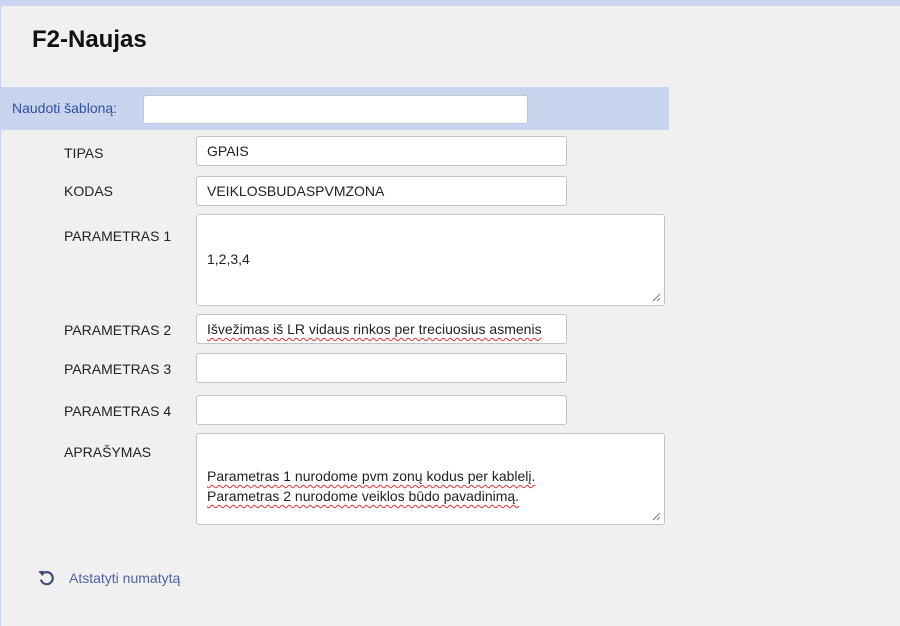 The width and height of the screenshot is (900, 626). Describe the element at coordinates (118, 330) in the screenshot. I see `parametras-2-label: PARAMETRAS 2` at that location.